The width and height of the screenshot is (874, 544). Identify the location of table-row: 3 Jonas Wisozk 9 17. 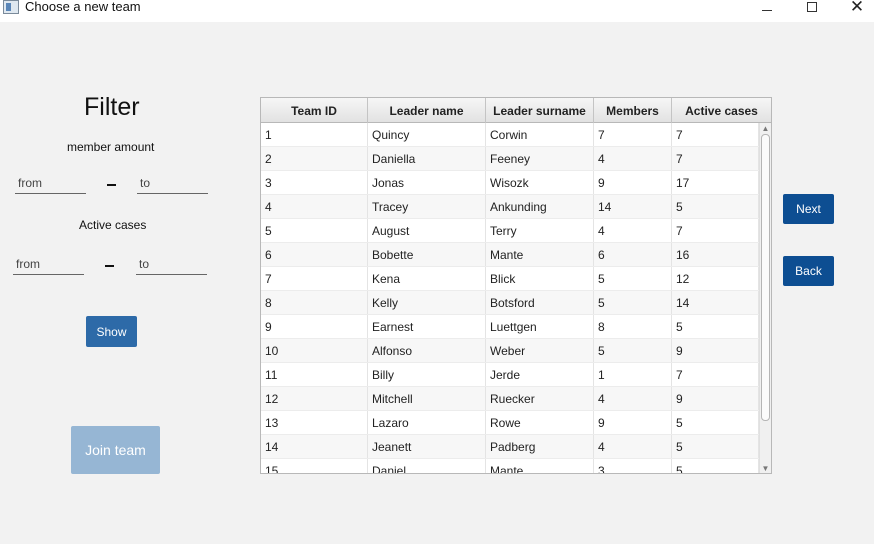
(510, 183).